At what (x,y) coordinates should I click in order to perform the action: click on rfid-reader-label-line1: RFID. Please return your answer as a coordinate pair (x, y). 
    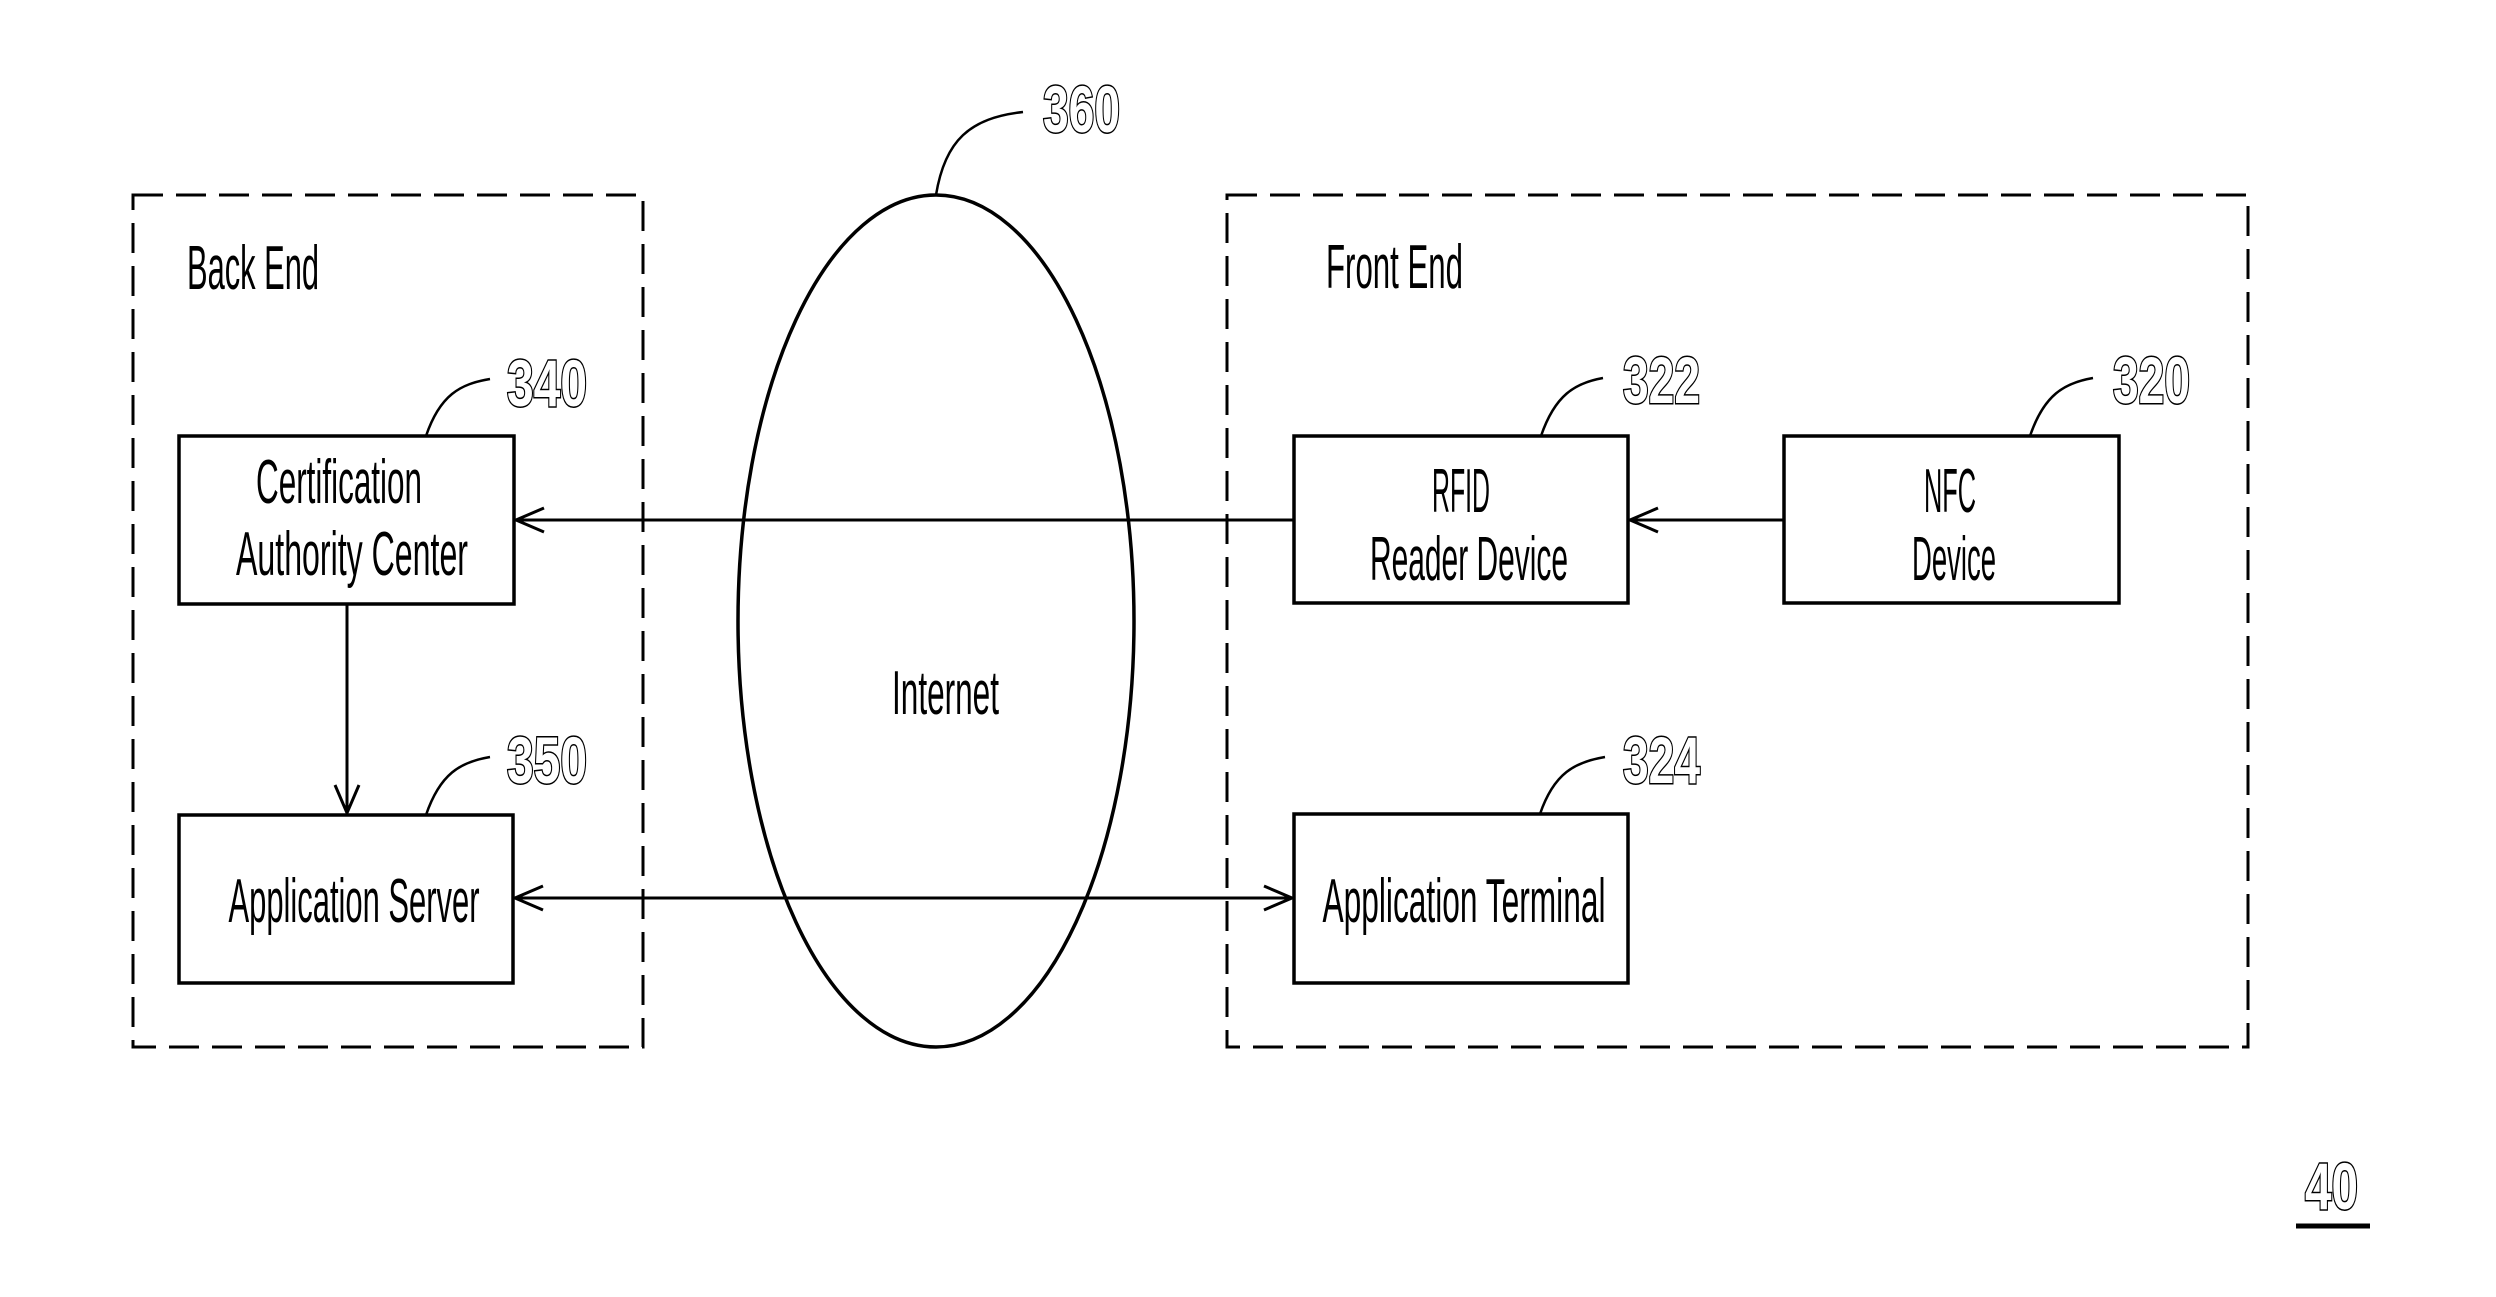
    Looking at the image, I should click on (1461, 491).